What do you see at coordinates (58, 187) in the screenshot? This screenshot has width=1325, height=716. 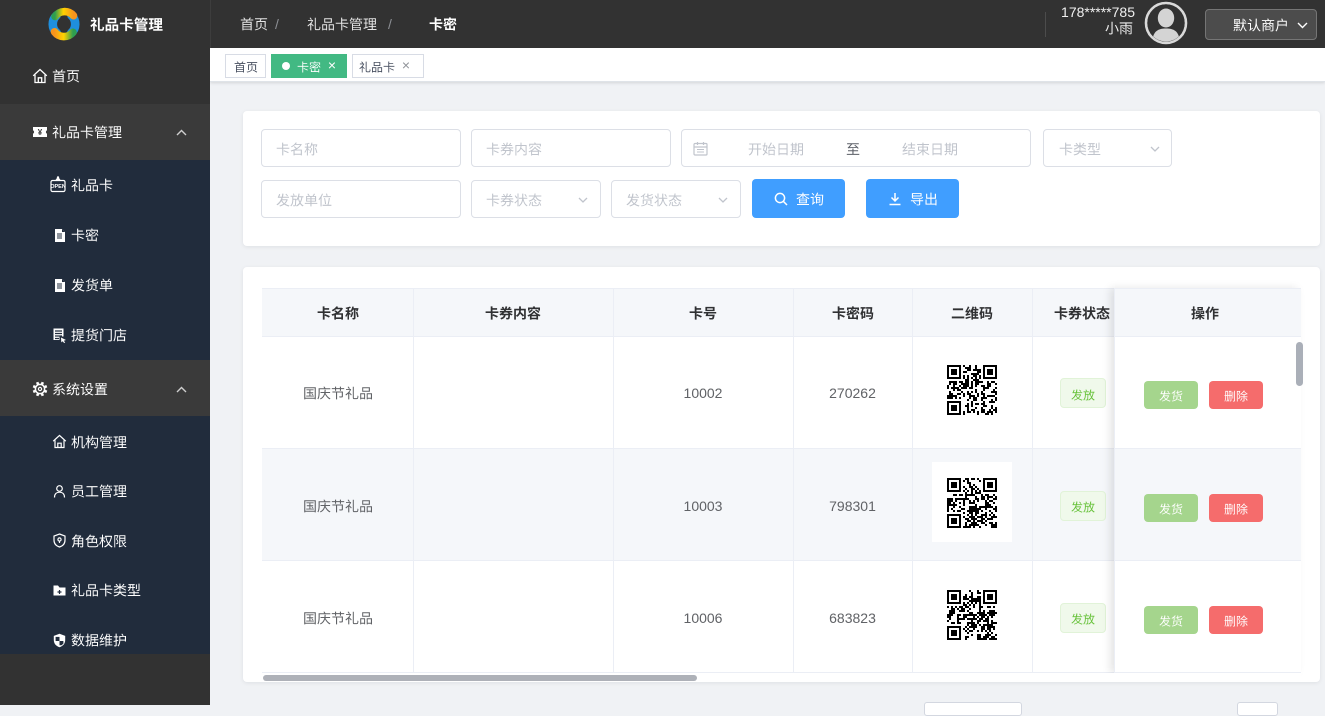 I see `svg-text: OPEN` at bounding box center [58, 187].